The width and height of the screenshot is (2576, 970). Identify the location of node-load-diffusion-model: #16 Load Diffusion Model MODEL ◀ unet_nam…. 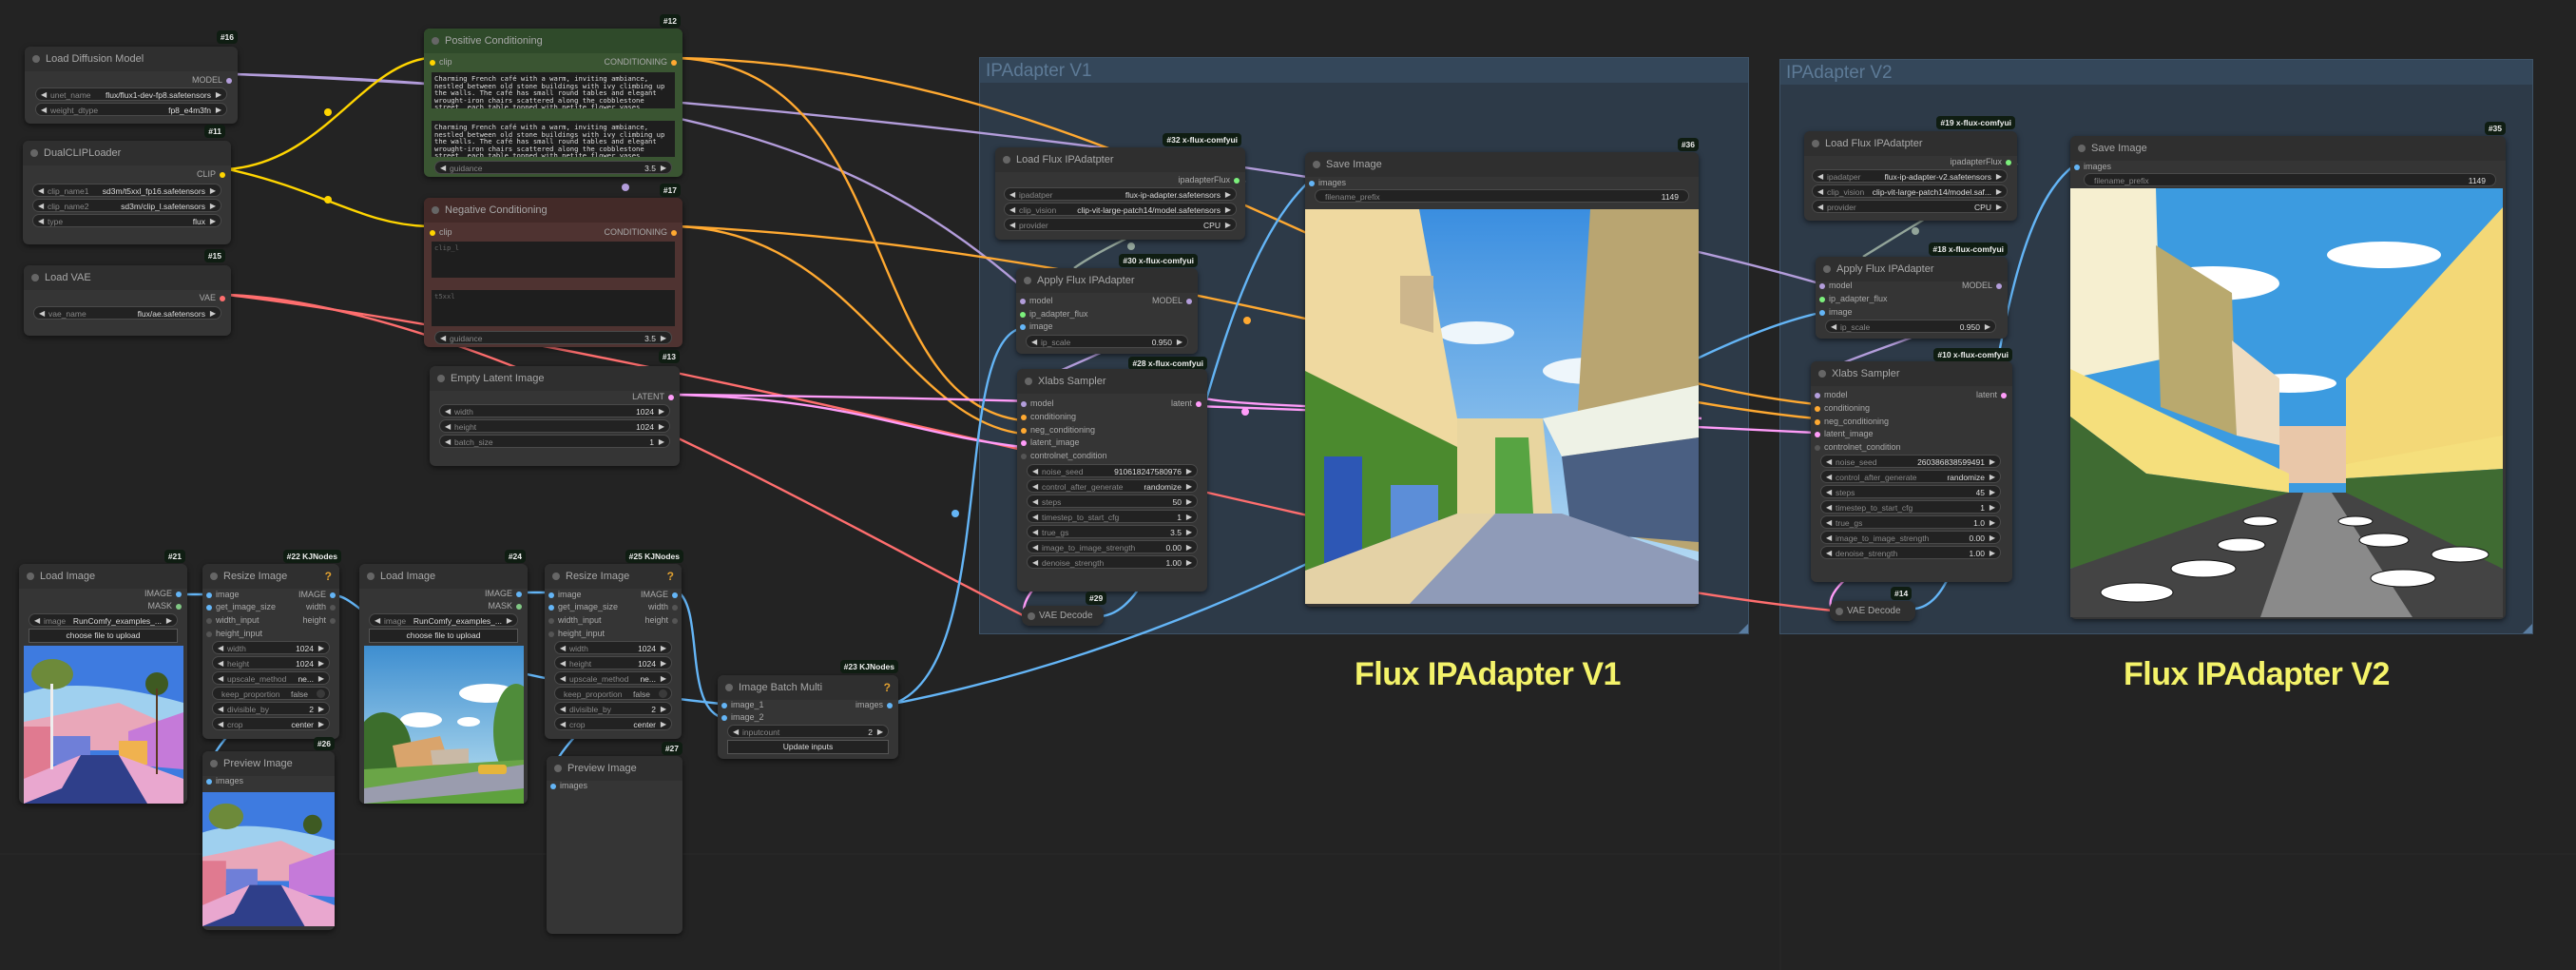
(132, 77).